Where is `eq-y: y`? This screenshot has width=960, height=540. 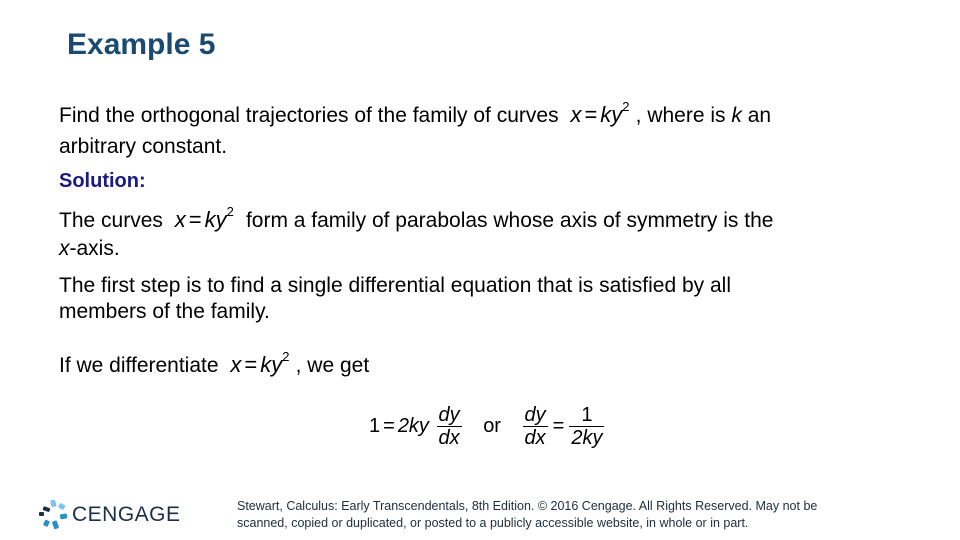
eq-y: y is located at coordinates (617, 114).